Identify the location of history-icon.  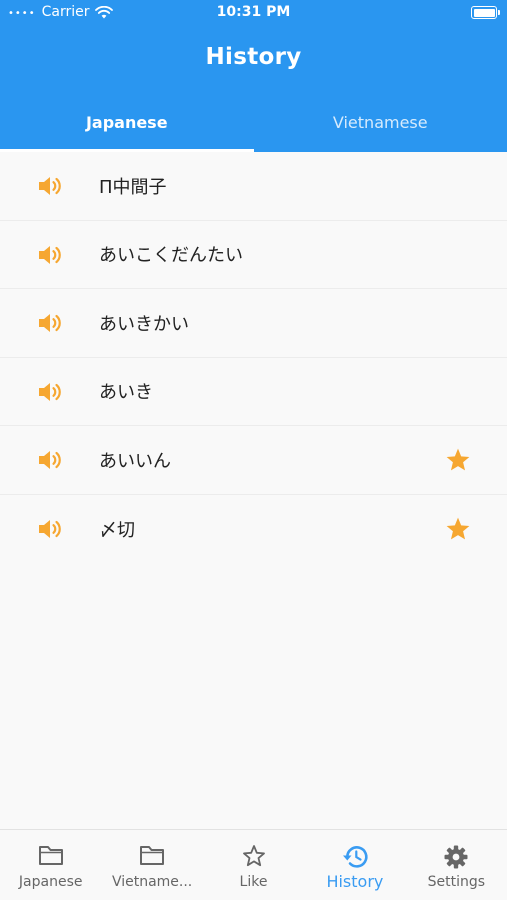
(355, 857).